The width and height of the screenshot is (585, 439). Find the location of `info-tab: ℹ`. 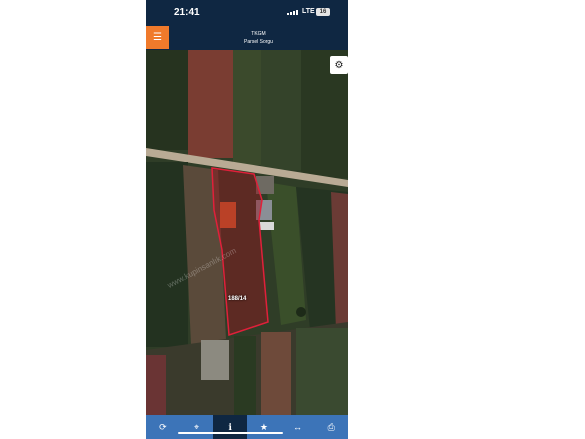

info-tab: ℹ is located at coordinates (230, 427).